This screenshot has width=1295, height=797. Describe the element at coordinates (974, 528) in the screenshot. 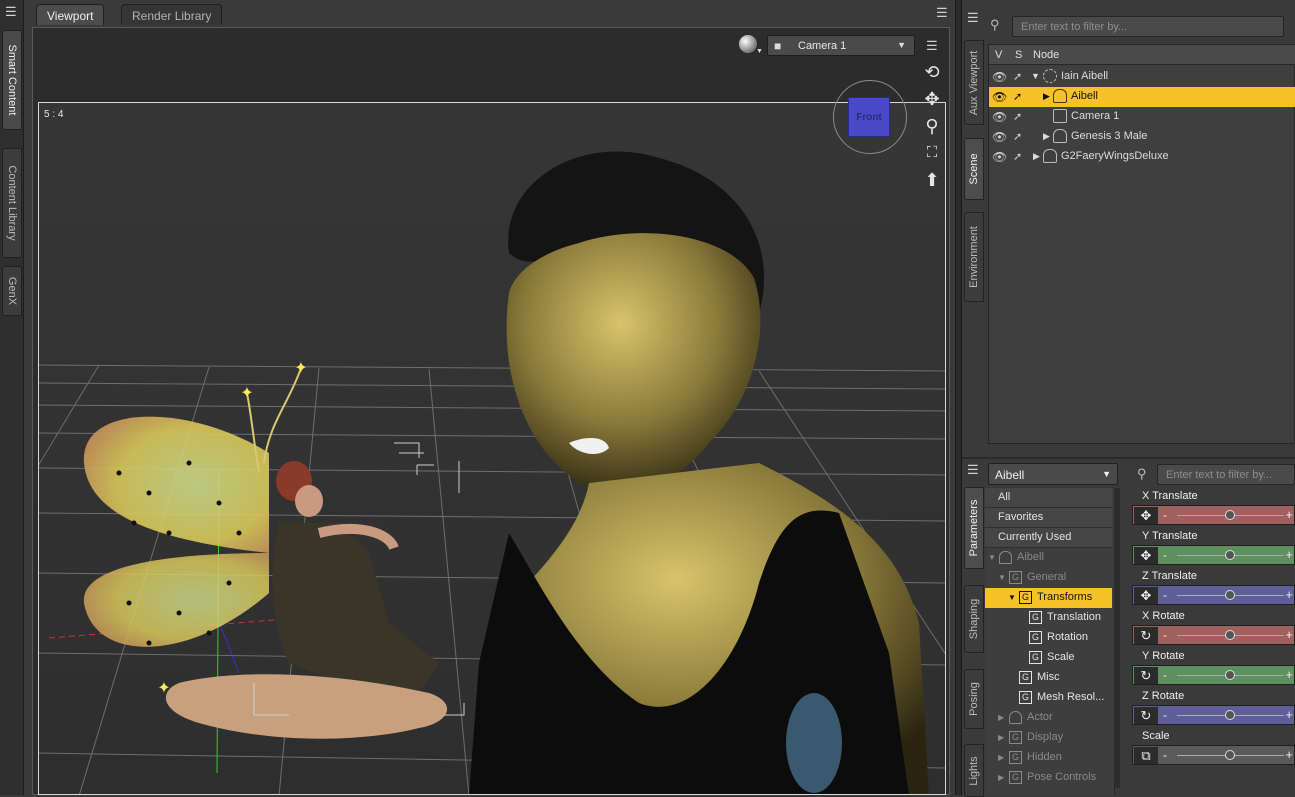

I see `tab-parameters: Parameters` at that location.